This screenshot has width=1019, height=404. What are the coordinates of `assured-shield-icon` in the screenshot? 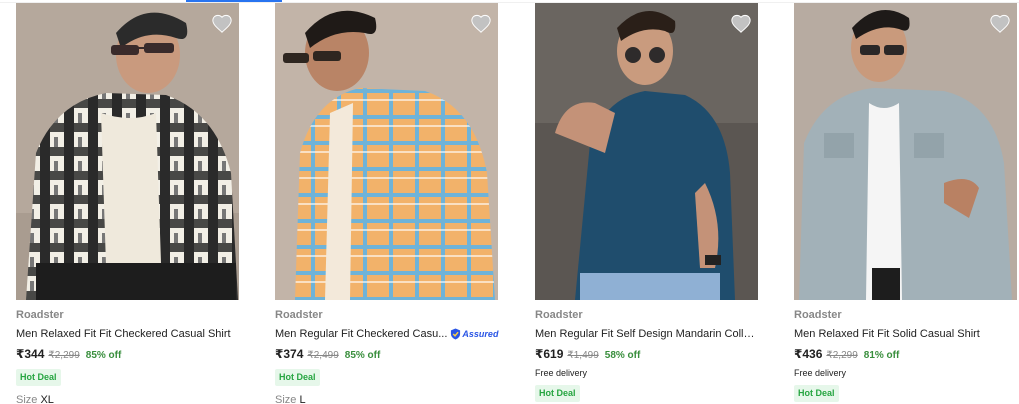 It's located at (456, 334).